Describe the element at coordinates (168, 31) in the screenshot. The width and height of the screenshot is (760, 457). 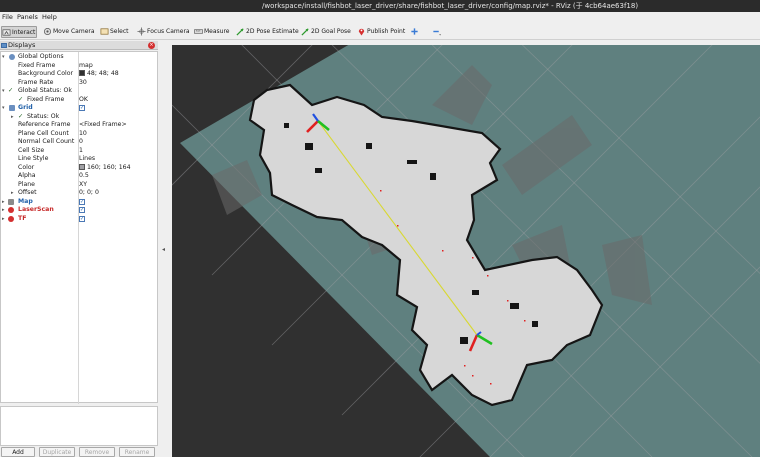
I see `focus-camera-label: Focus Camera` at that location.